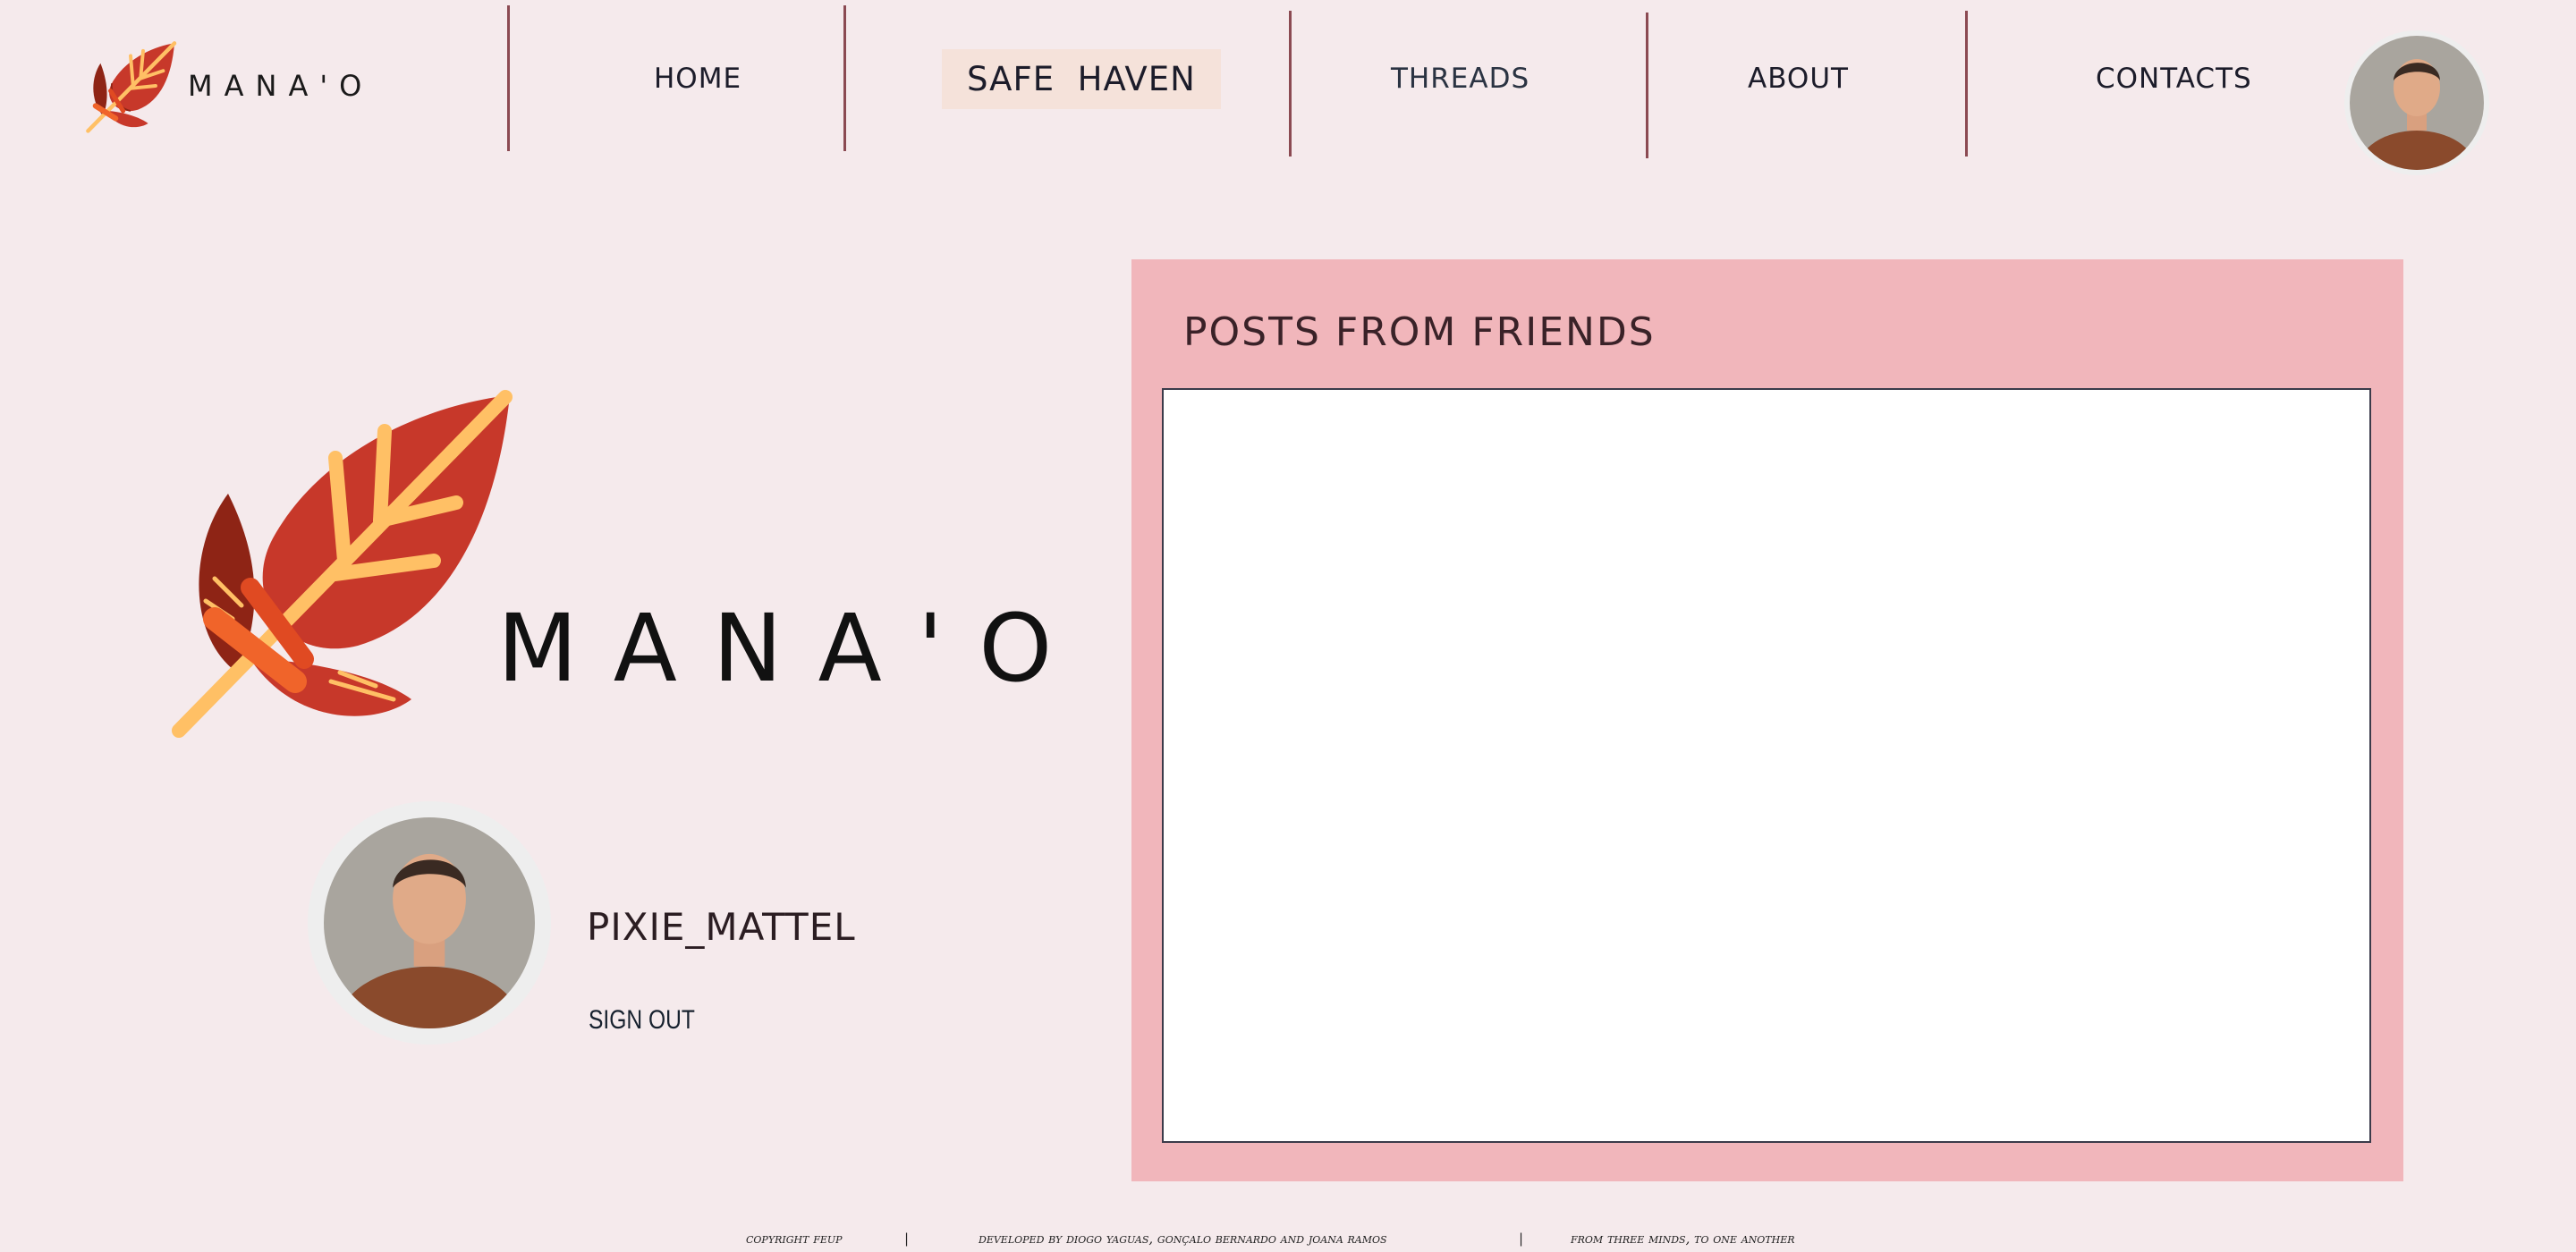 This screenshot has width=2576, height=1252. I want to click on hero-wordmark: MANA'O, so click(793, 648).